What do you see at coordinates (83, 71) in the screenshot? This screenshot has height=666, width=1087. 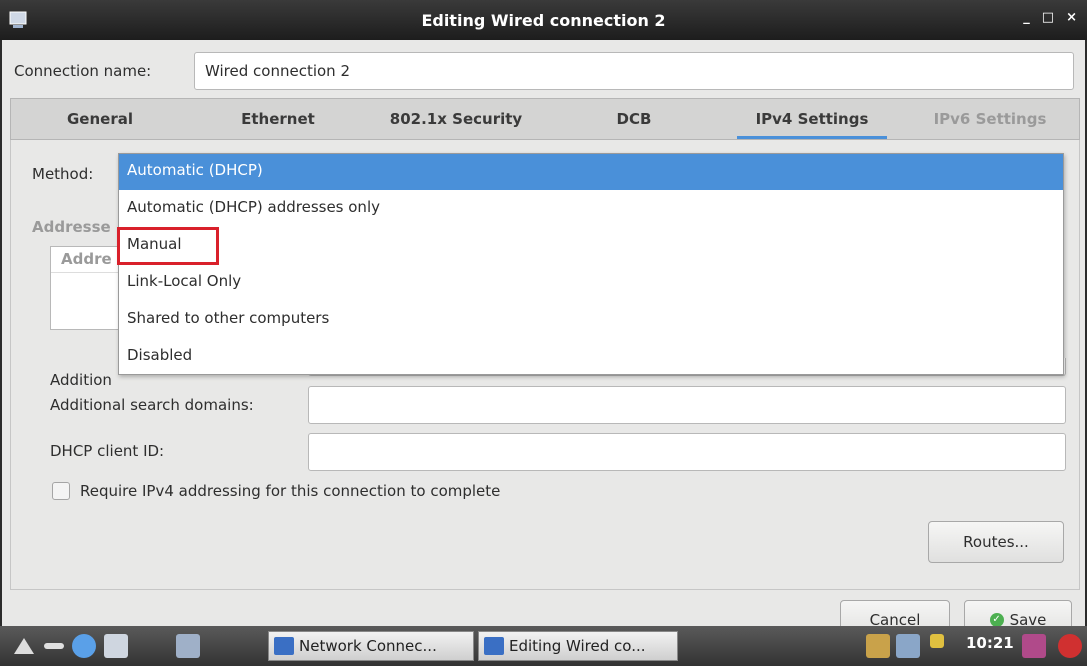 I see `connection-name-label: Connection name:` at bounding box center [83, 71].